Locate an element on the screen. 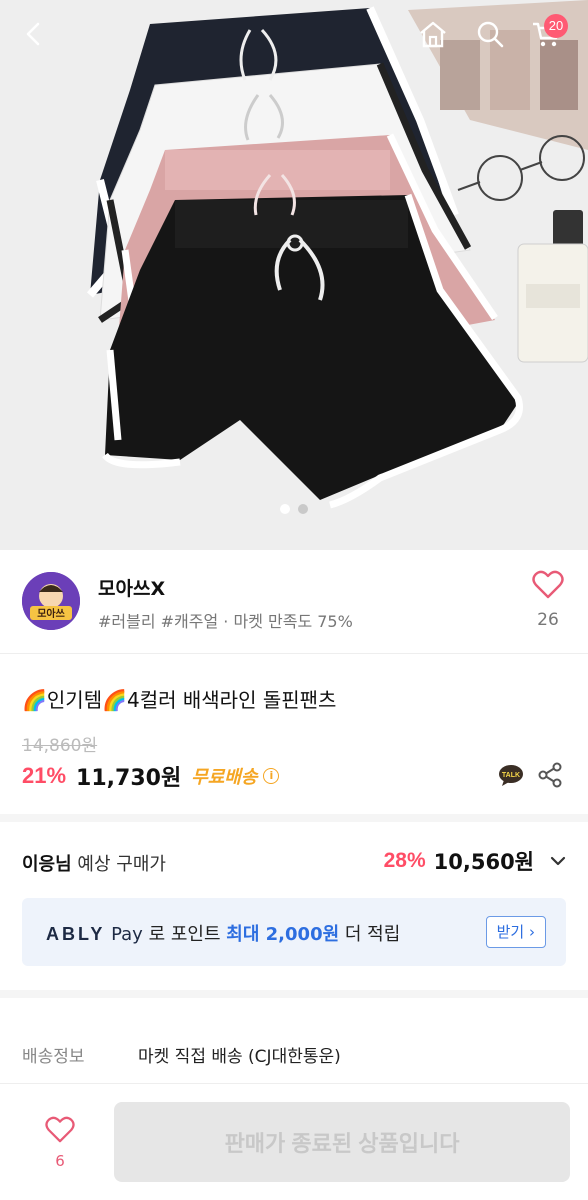 The image size is (588, 1200). member-price-label: 이응님 예상 구매가 is located at coordinates (94, 863).